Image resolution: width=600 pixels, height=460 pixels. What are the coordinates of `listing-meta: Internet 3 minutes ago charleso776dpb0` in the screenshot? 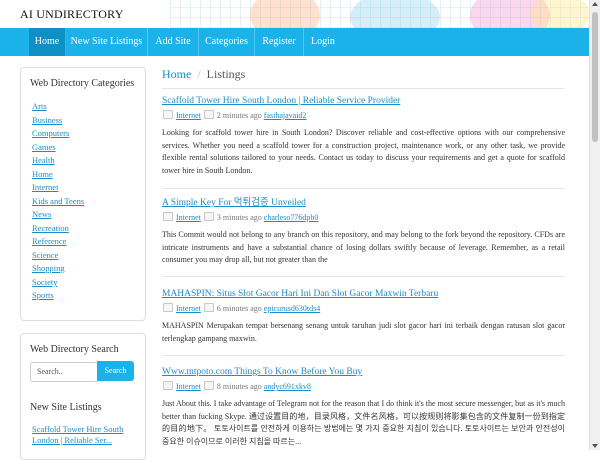 It's located at (363, 217).